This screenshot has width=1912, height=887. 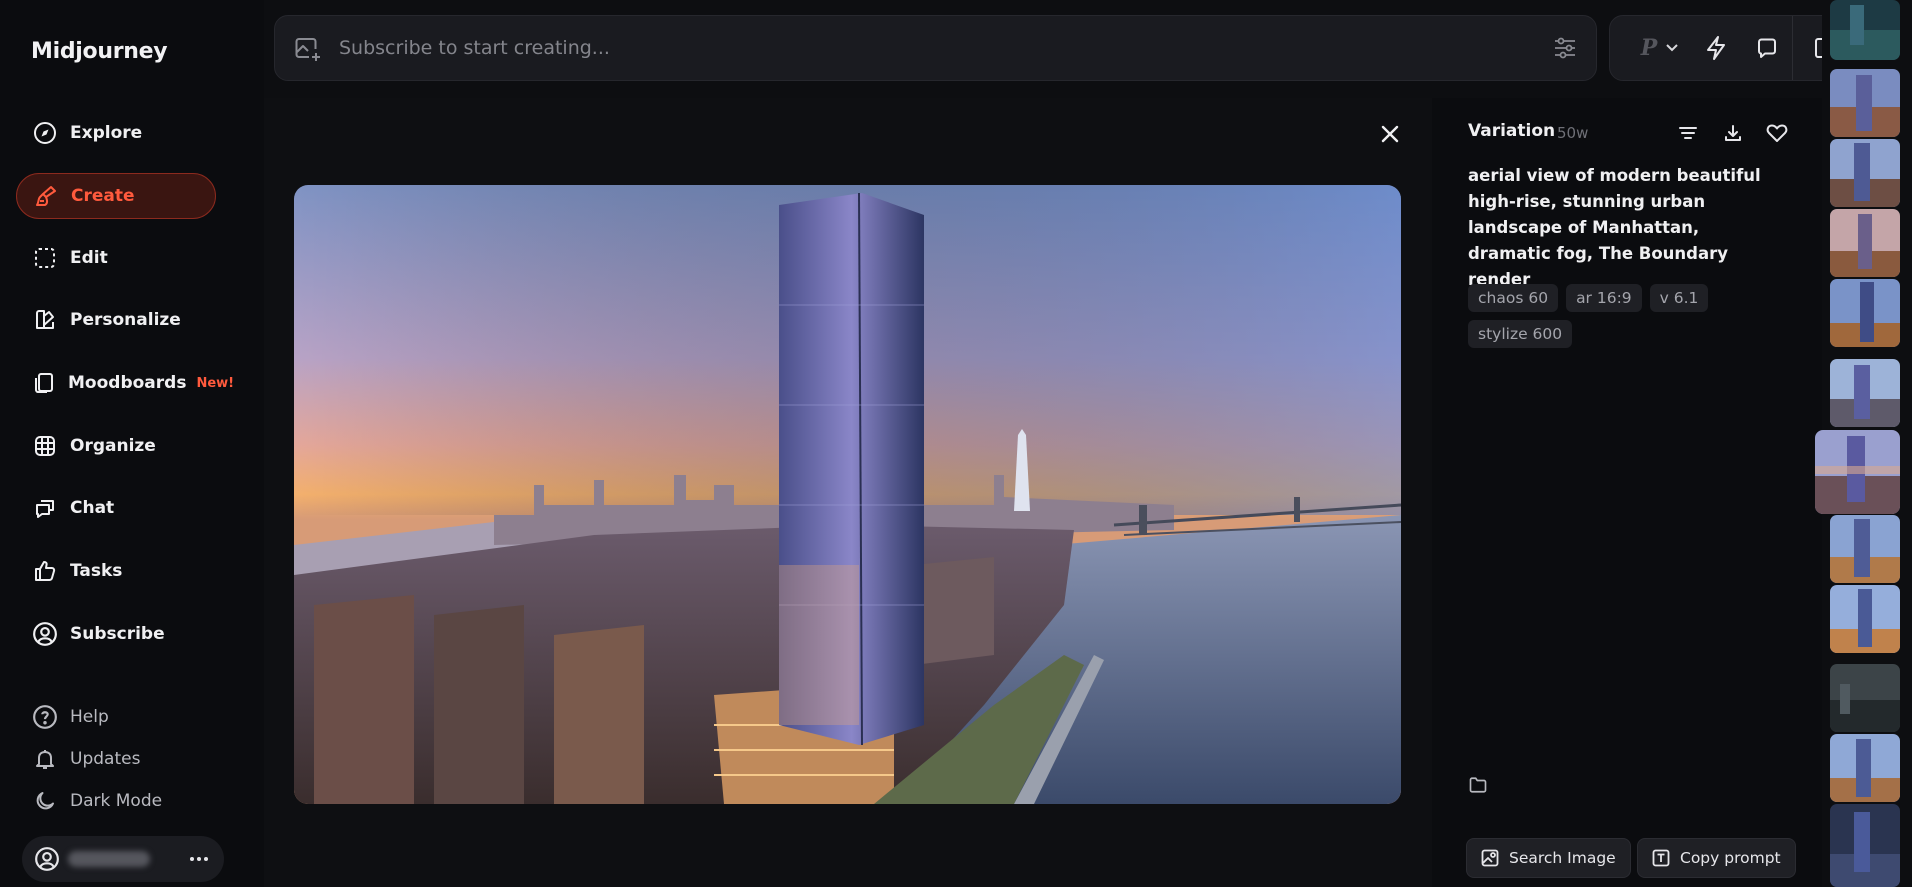 What do you see at coordinates (1857, 472) in the screenshot?
I see `thumbnail-selected` at bounding box center [1857, 472].